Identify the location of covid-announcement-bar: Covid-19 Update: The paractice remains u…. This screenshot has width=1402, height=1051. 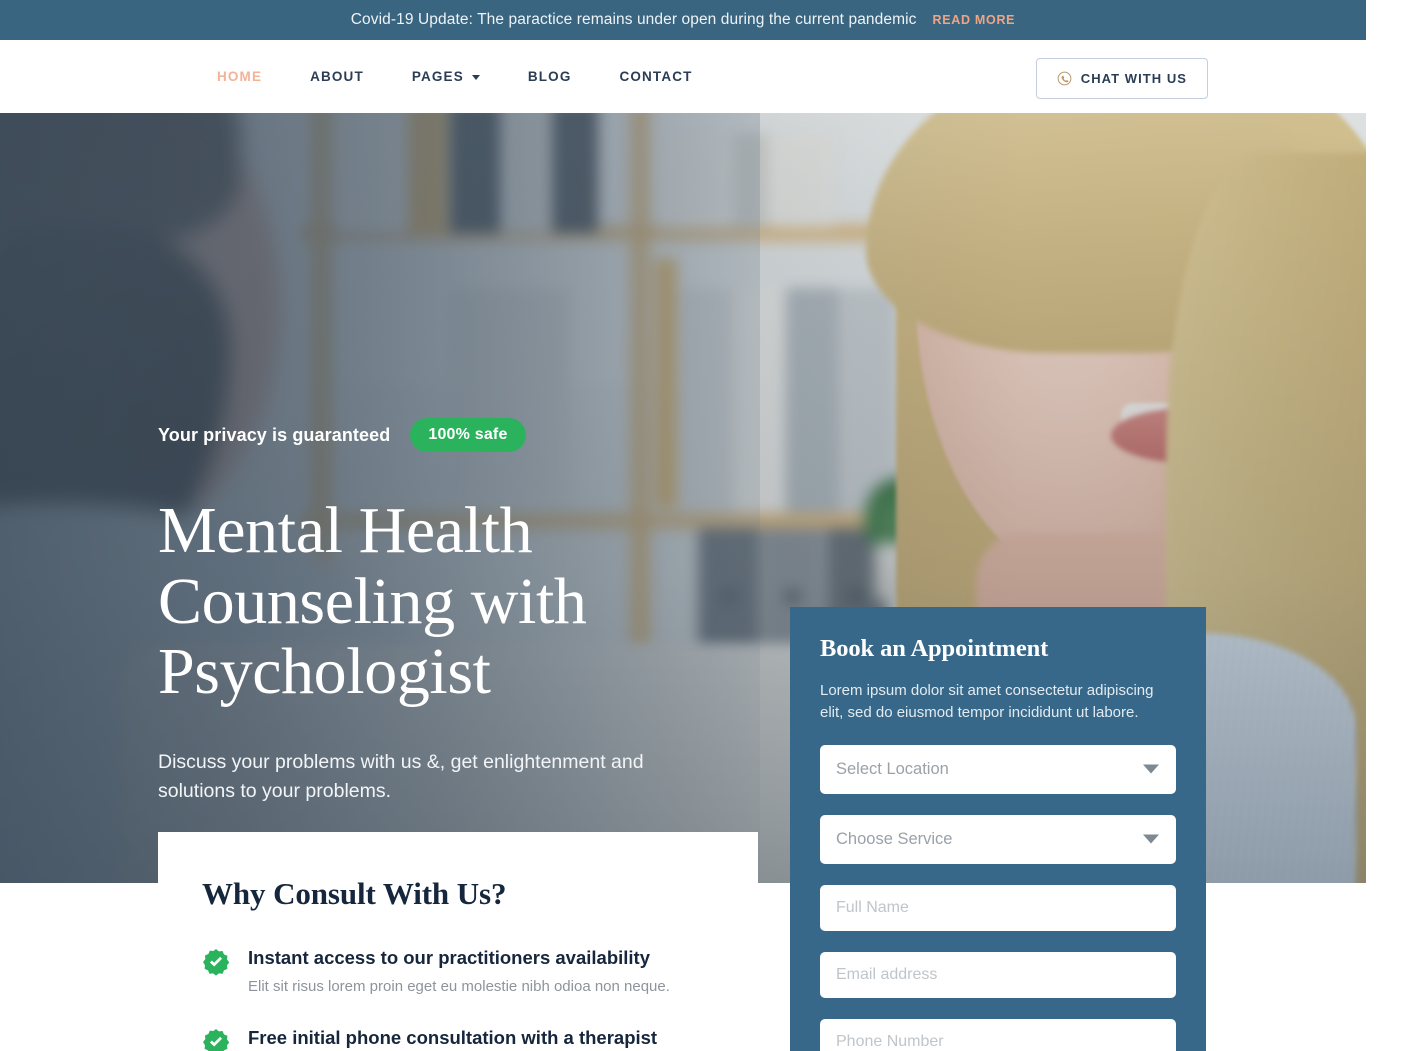
(683, 20).